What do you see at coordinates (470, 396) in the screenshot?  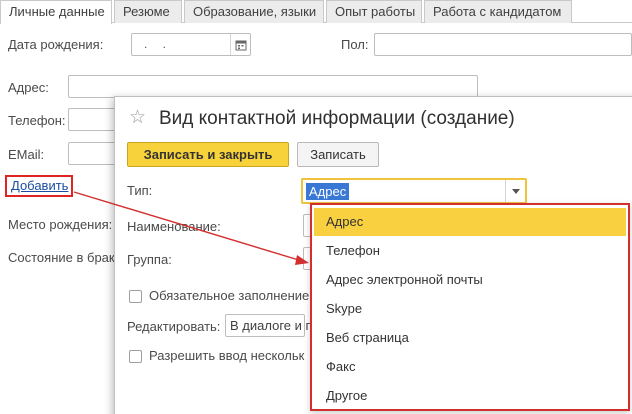 I see `dropdown-item-other: Другое` at bounding box center [470, 396].